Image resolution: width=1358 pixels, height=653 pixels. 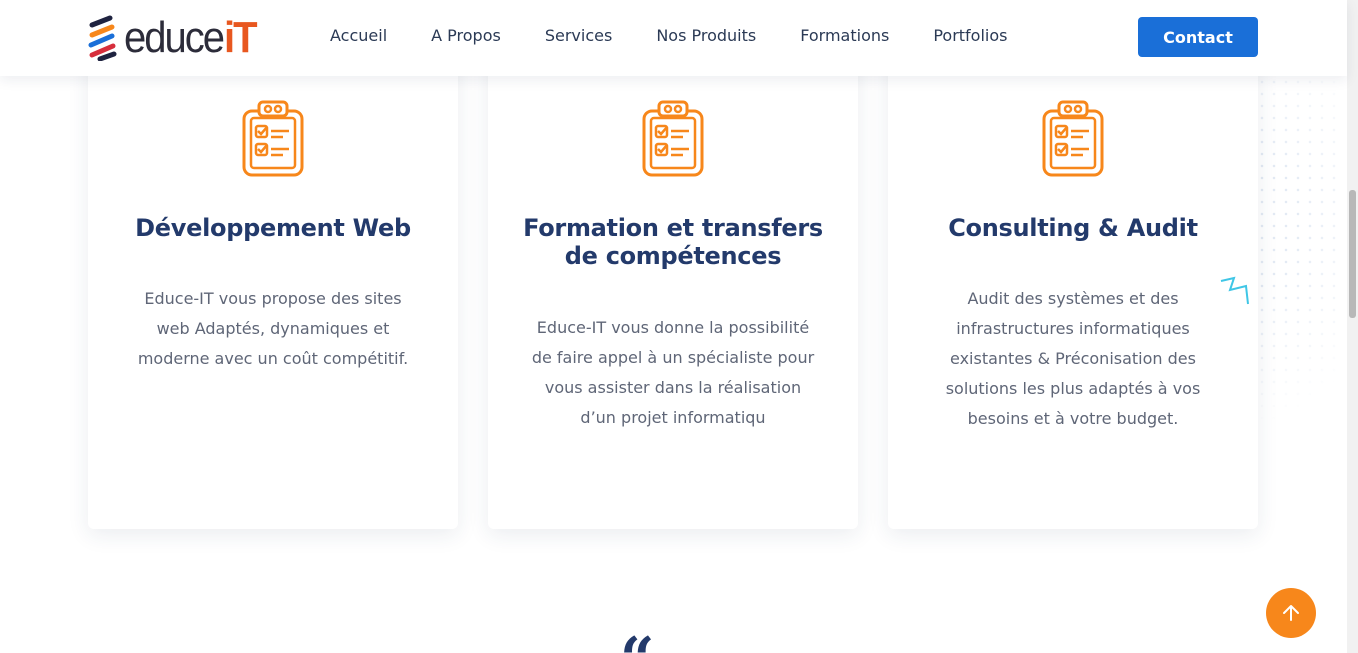 I want to click on card-description-line: solutions les plus adaptés à vos, so click(x=1073, y=388).